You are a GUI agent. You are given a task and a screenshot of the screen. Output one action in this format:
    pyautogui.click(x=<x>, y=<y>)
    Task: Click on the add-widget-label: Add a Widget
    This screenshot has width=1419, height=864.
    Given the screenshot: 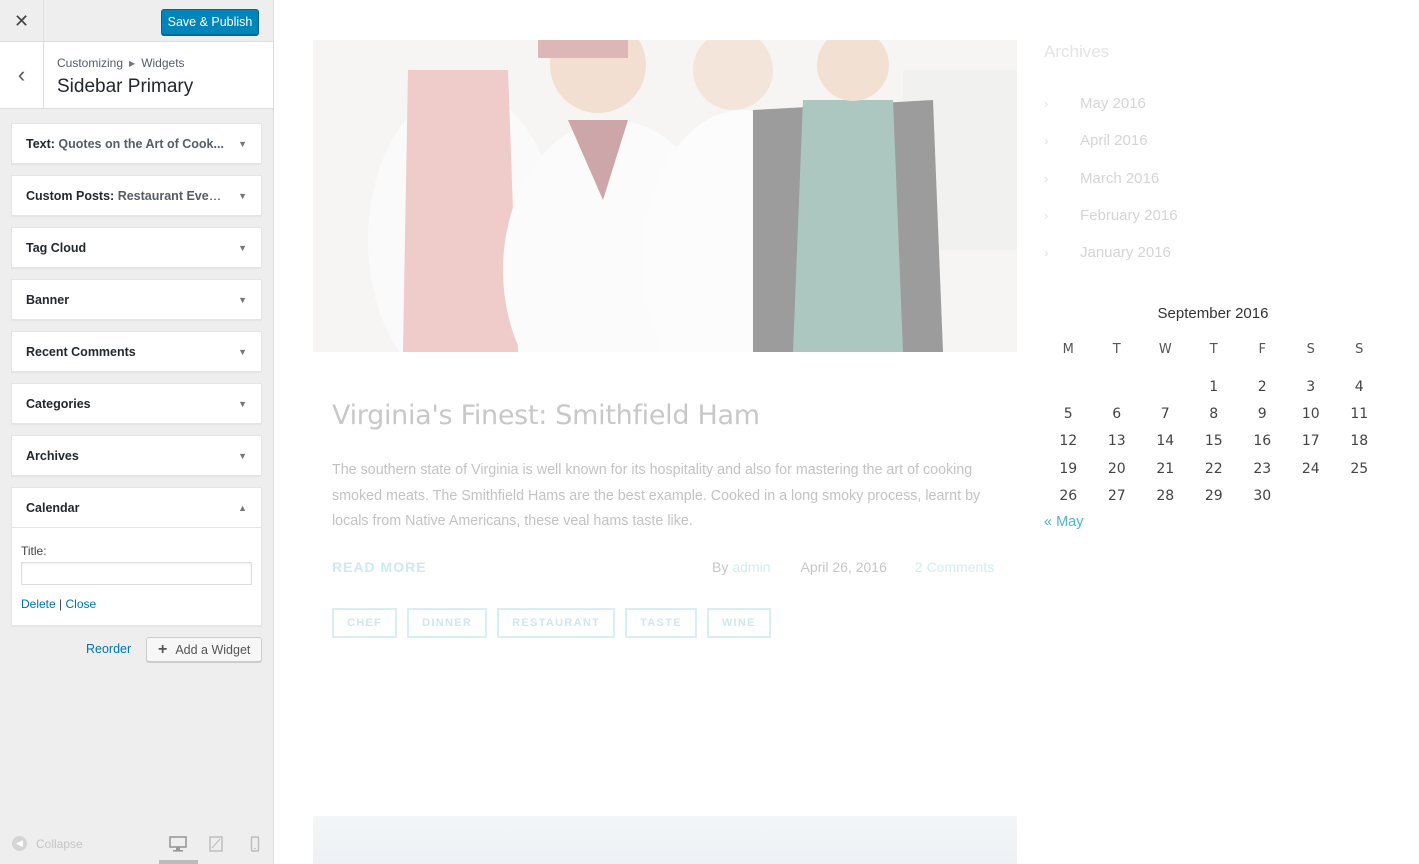 What is the action you would take?
    pyautogui.click(x=213, y=649)
    